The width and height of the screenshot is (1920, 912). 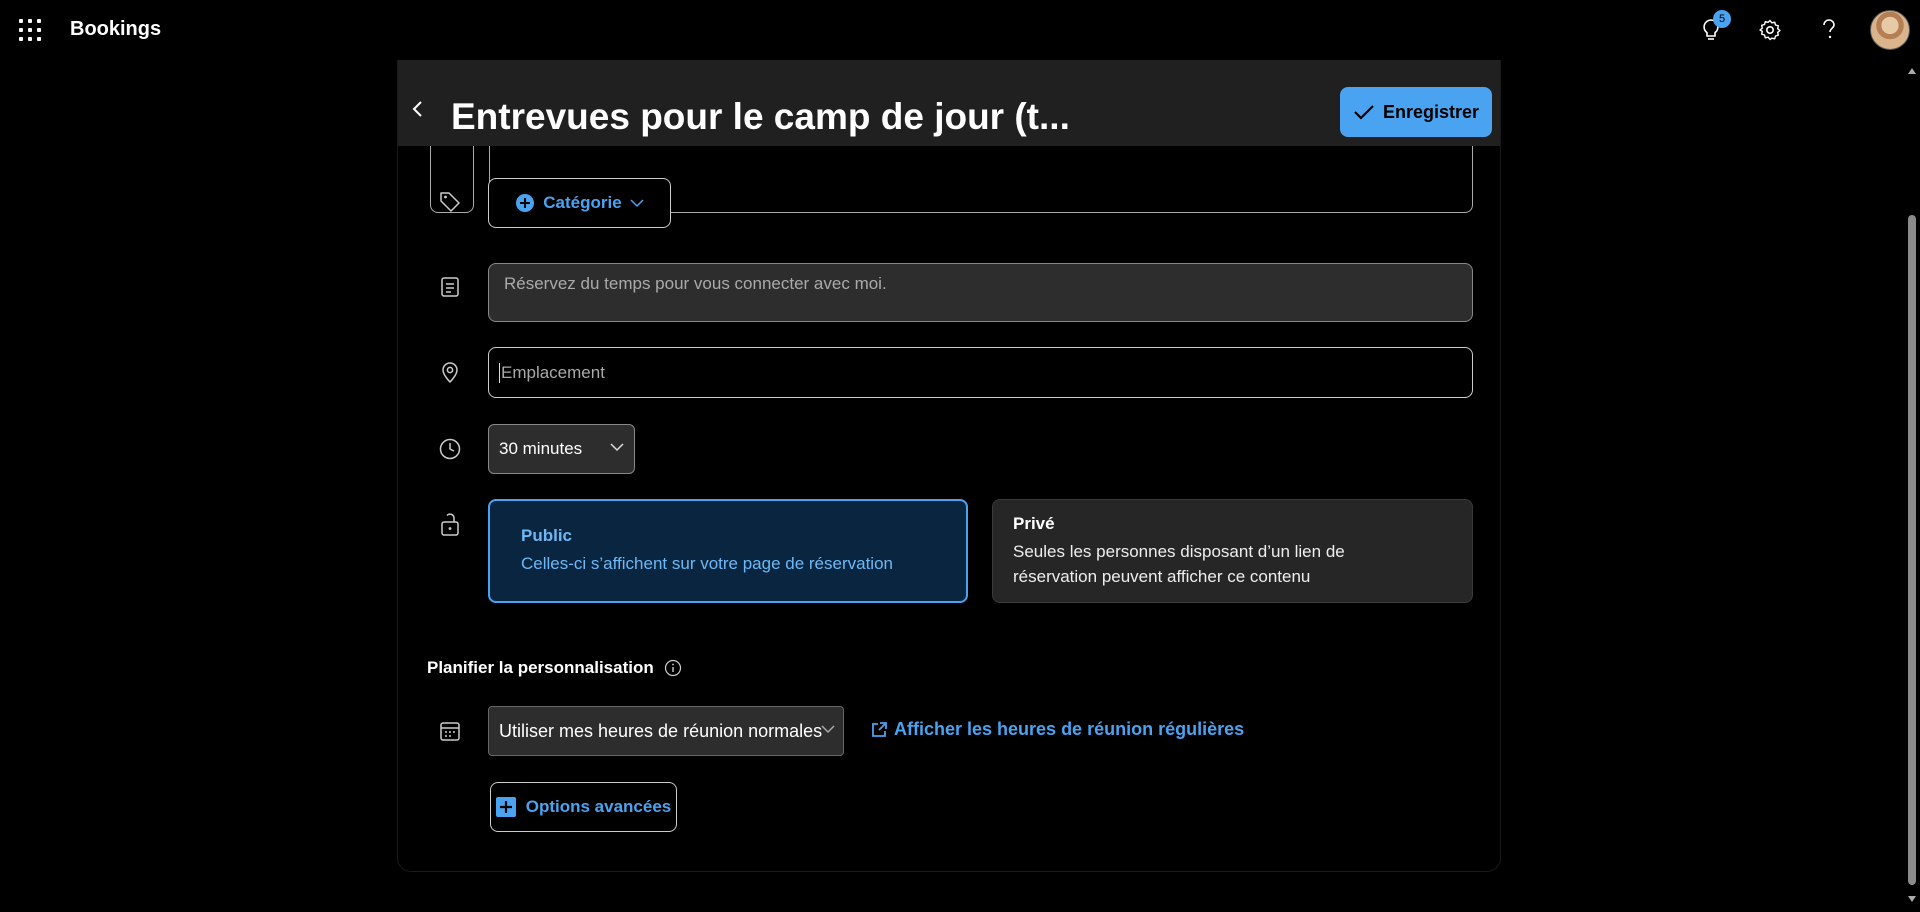 I want to click on notification-badge: 5, so click(x=1722, y=19).